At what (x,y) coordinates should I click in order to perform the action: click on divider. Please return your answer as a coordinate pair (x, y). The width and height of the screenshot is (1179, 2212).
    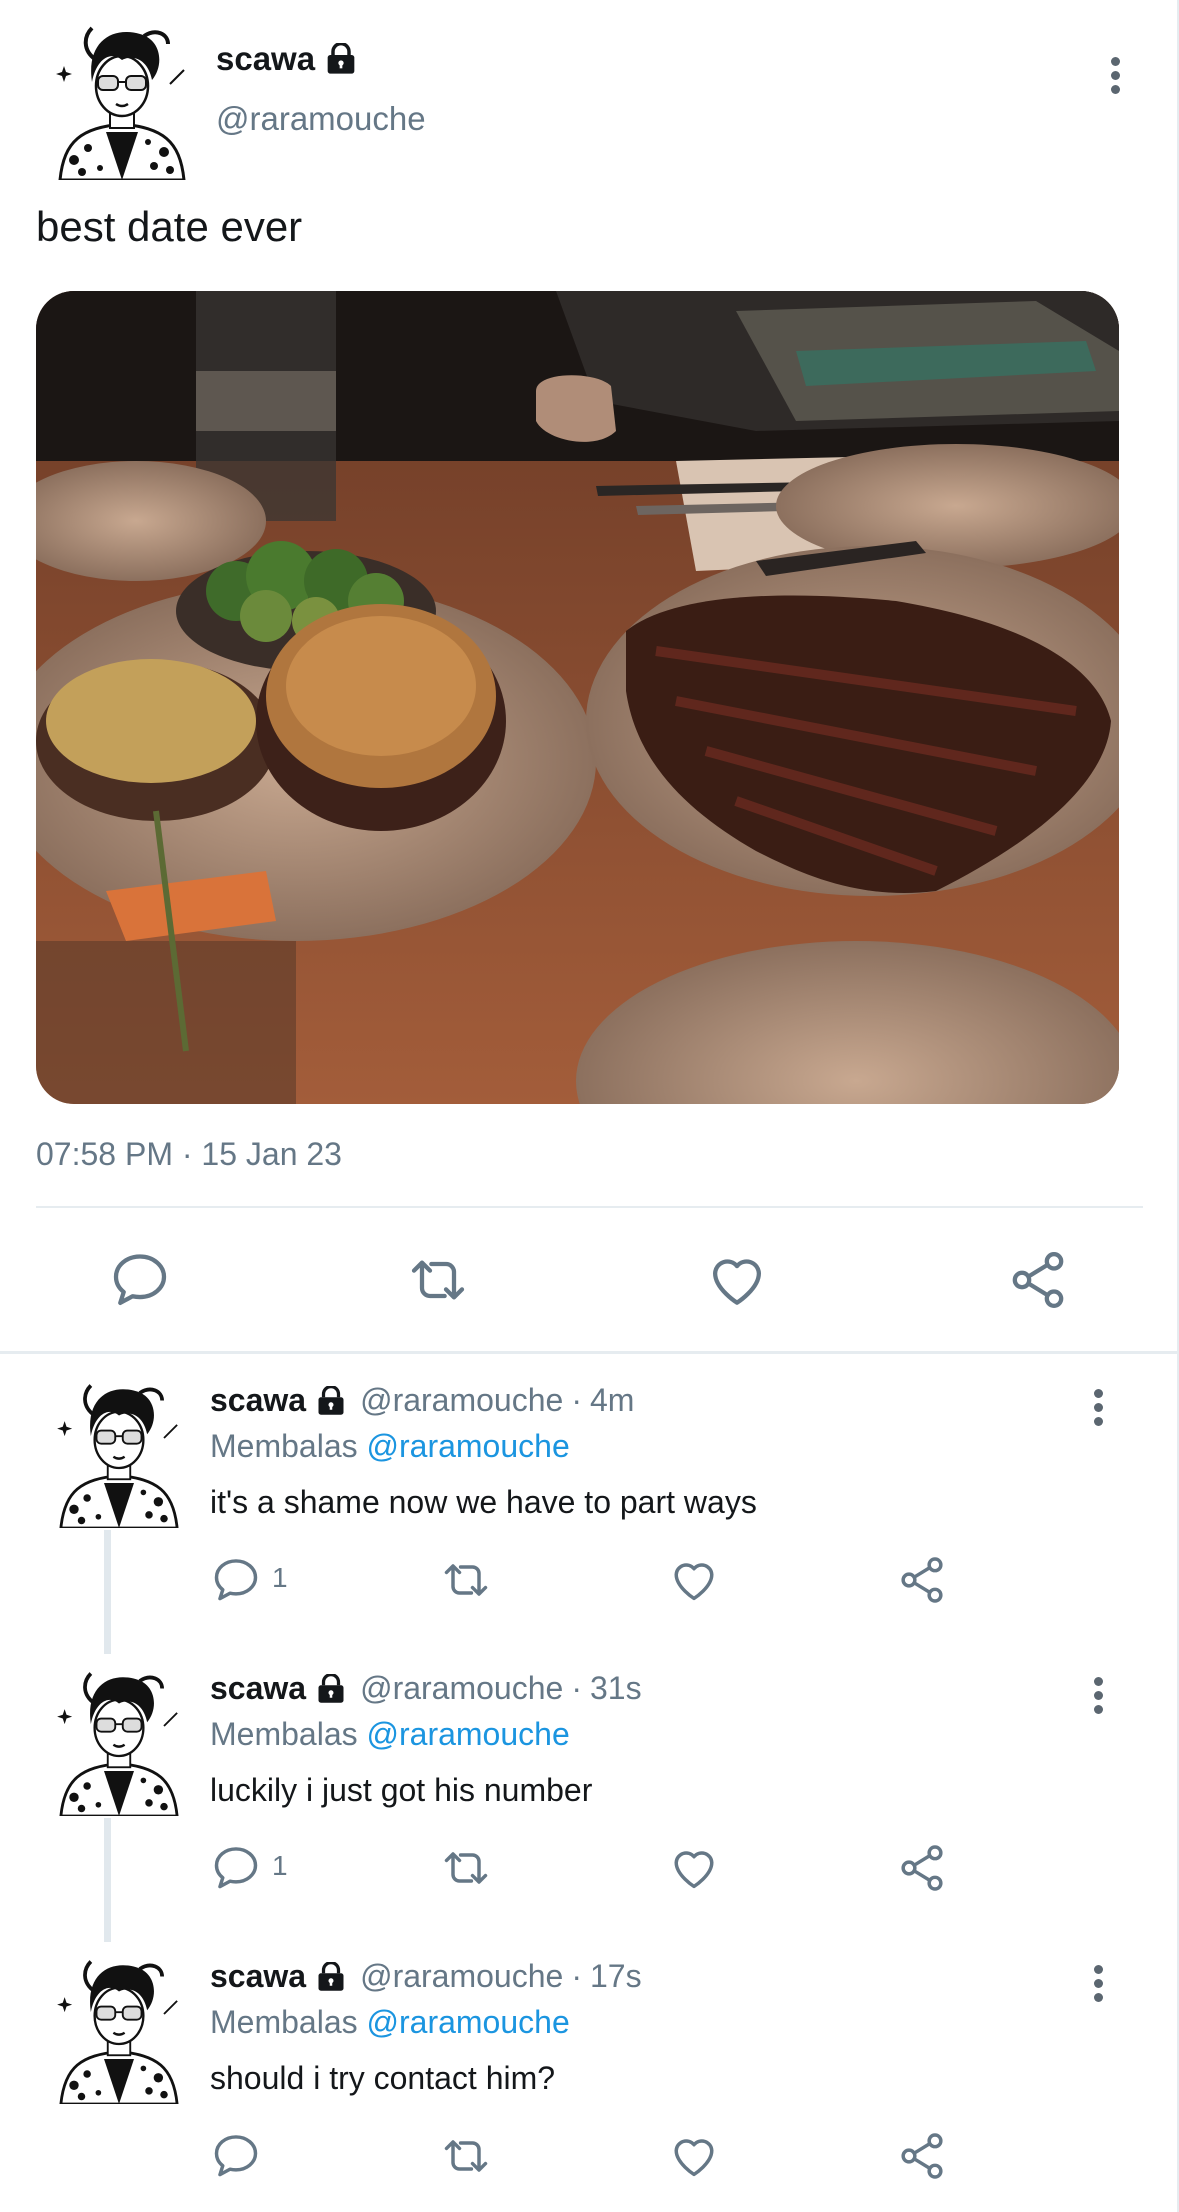
    Looking at the image, I should click on (589, 1207).